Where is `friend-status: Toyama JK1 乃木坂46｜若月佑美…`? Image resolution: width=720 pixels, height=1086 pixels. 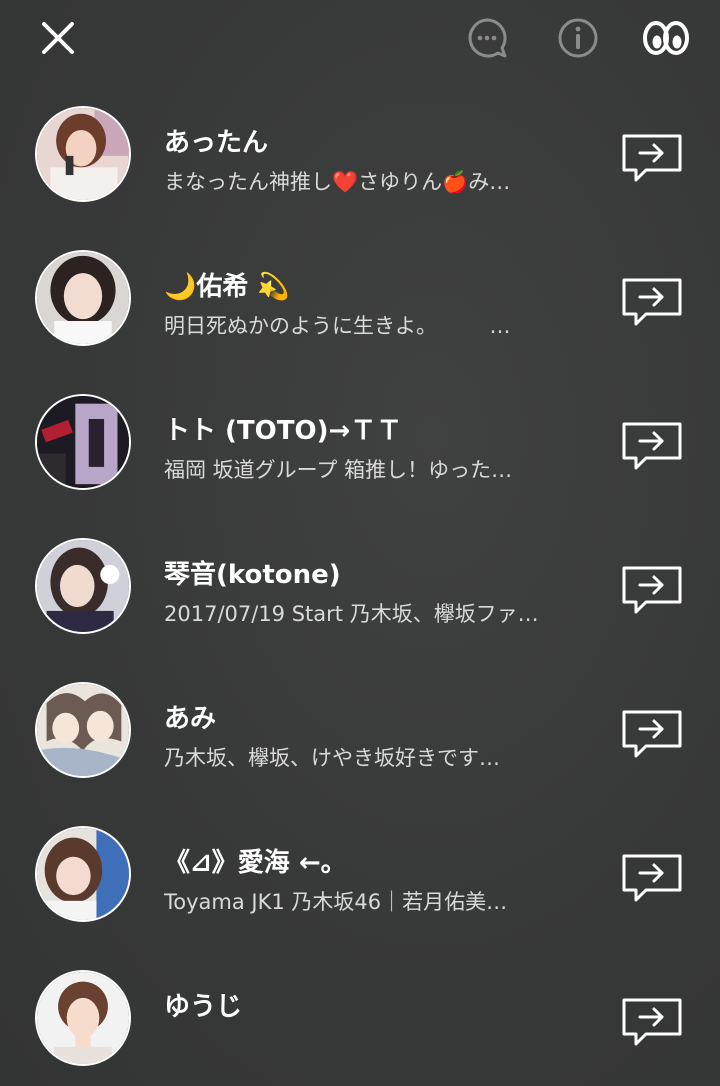
friend-status: Toyama JK1 乃木坂46｜若月佑美… is located at coordinates (336, 902).